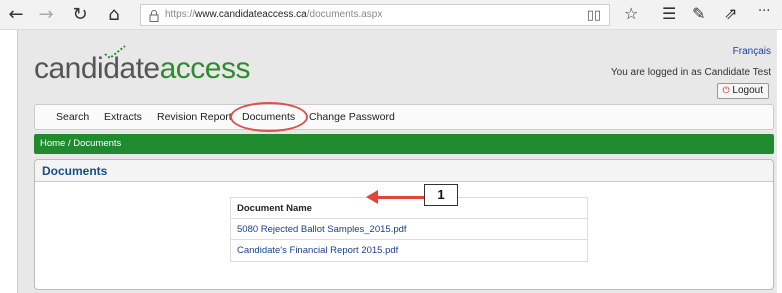 This screenshot has height=293, width=782. Describe the element at coordinates (80, 15) in the screenshot. I see `refresh-icon: ↻` at that location.